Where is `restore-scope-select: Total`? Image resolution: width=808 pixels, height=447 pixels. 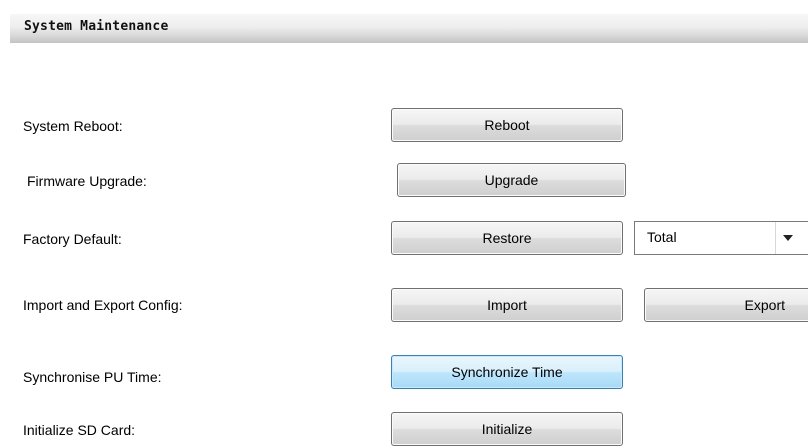 restore-scope-select: Total is located at coordinates (721, 238).